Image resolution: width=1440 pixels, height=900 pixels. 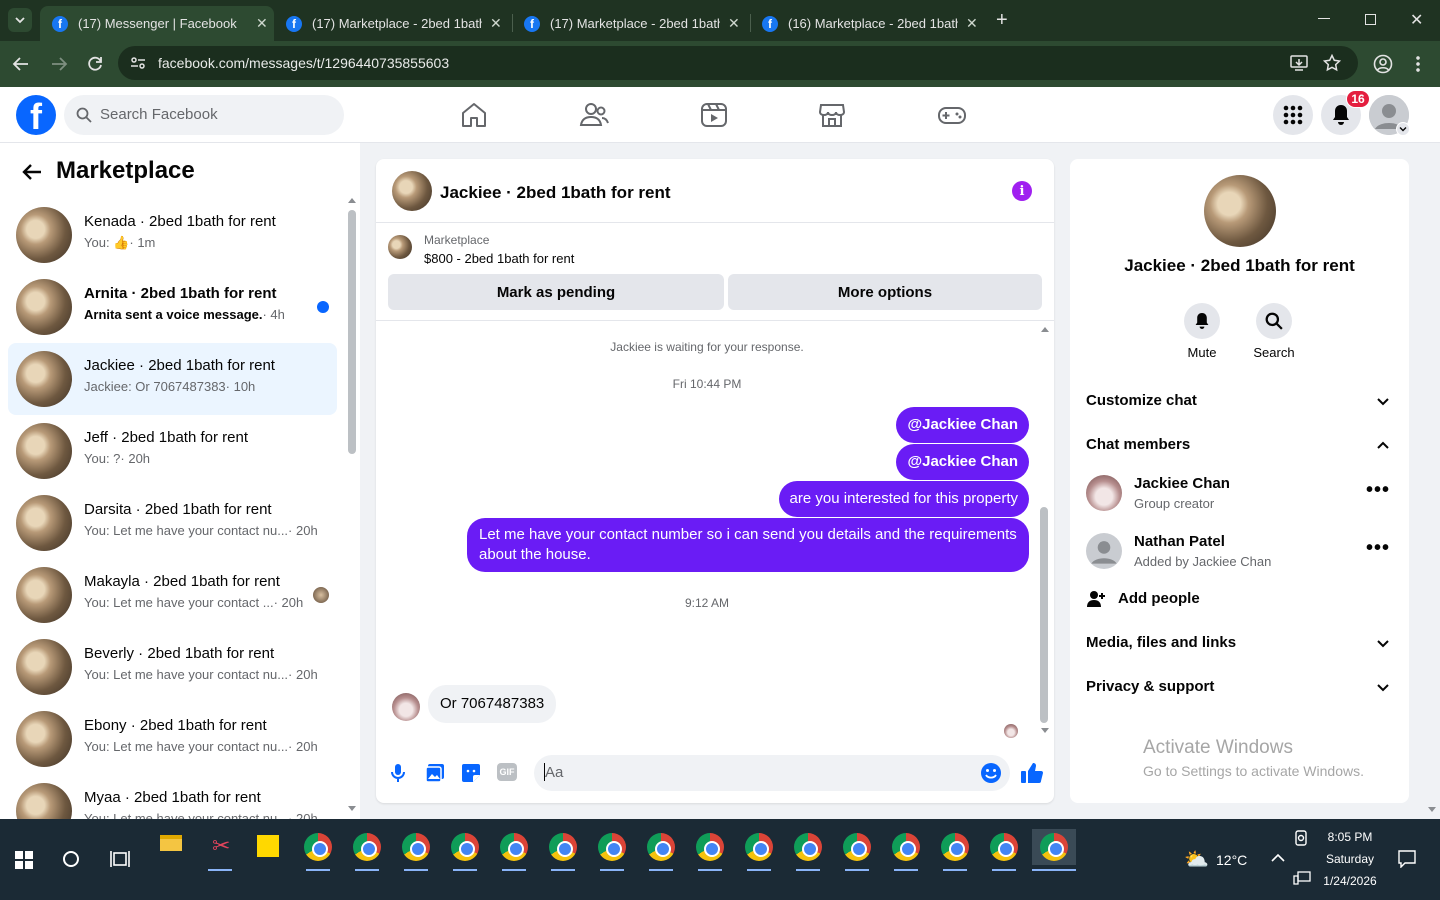 I want to click on chevron-up-icon, so click(x=1383, y=445).